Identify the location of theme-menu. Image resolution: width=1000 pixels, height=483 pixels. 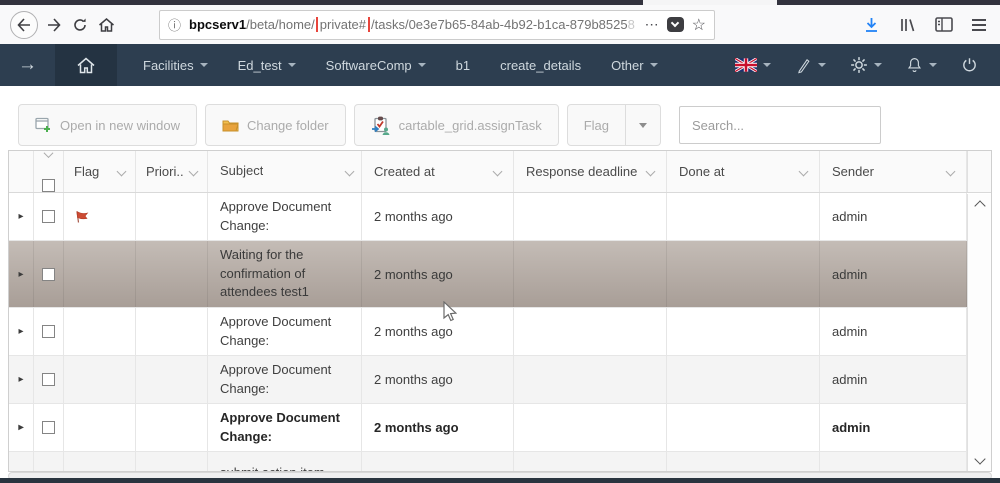
(810, 65).